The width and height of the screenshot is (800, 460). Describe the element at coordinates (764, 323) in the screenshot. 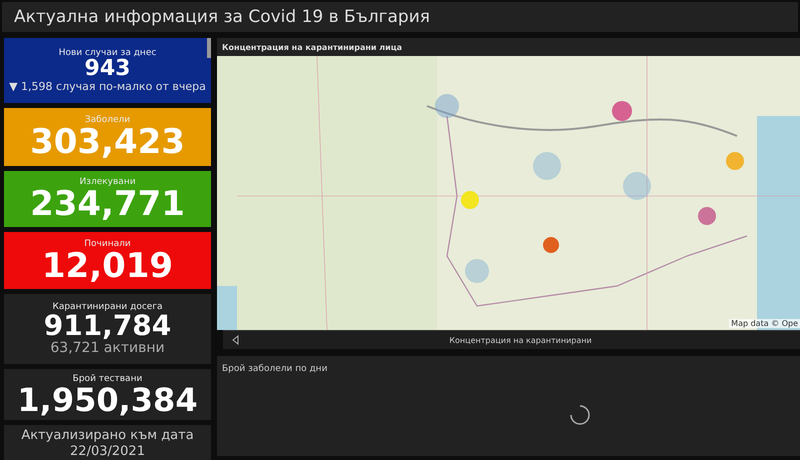

I see `map-attribution: Map data © Ope` at that location.